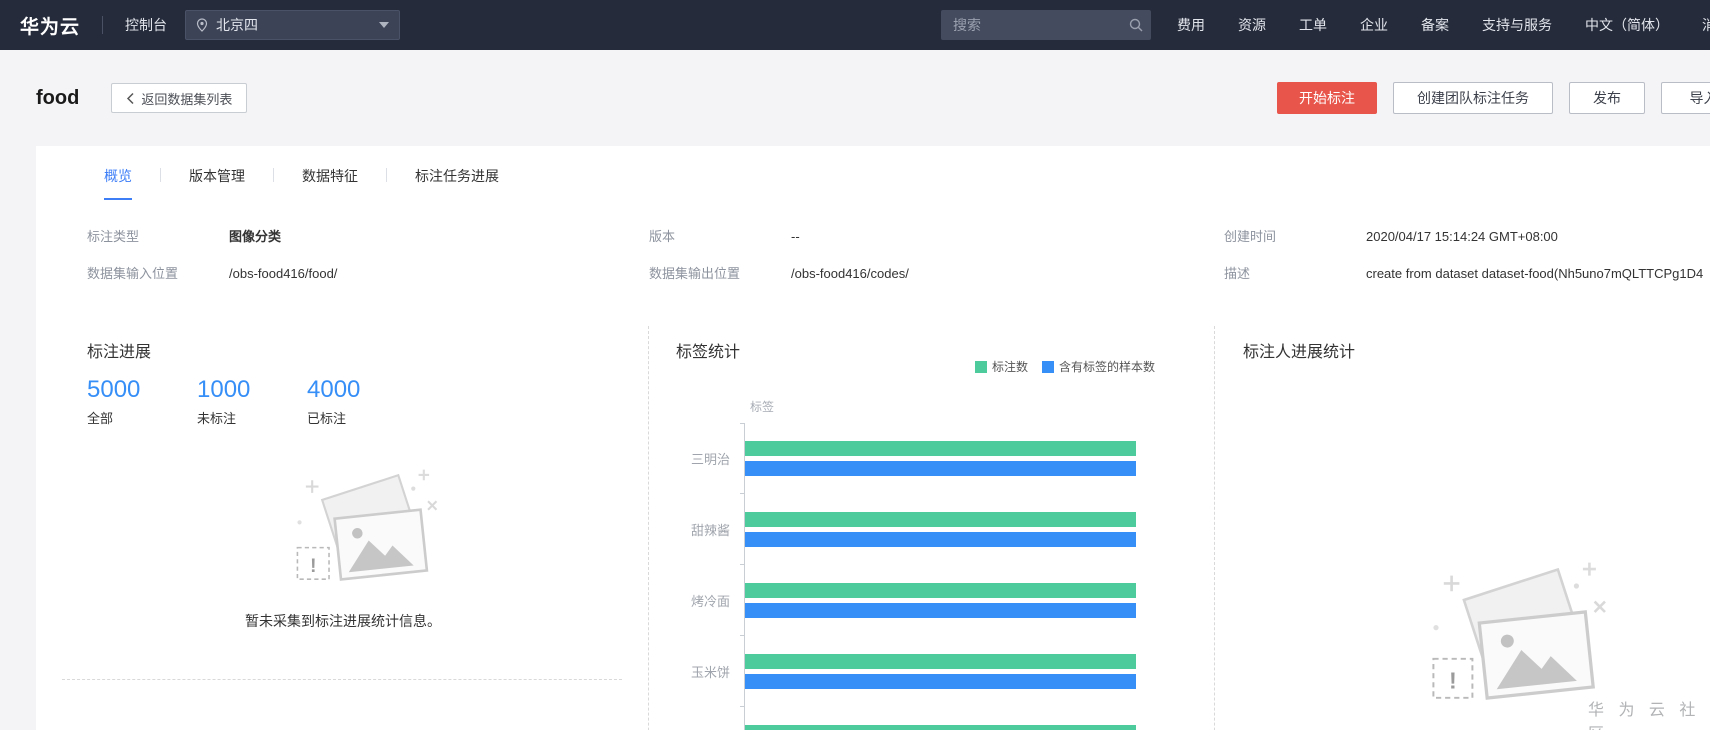 The image size is (1710, 730). What do you see at coordinates (343, 621) in the screenshot?
I see `empty-state-text: 暂未采集到标注进展统计信息。` at bounding box center [343, 621].